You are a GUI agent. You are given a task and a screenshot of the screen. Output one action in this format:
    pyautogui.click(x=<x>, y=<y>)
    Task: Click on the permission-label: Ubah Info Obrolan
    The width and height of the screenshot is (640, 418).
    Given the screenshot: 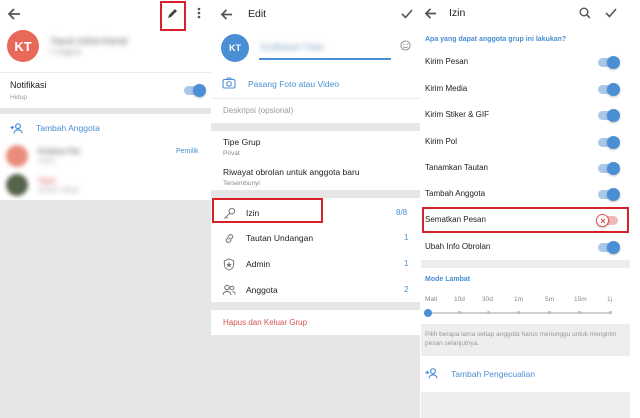 What is the action you would take?
    pyautogui.click(x=458, y=246)
    